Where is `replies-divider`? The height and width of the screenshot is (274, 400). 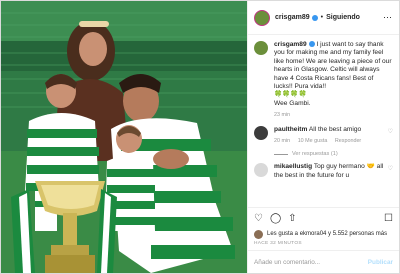 replies-divider is located at coordinates (281, 154).